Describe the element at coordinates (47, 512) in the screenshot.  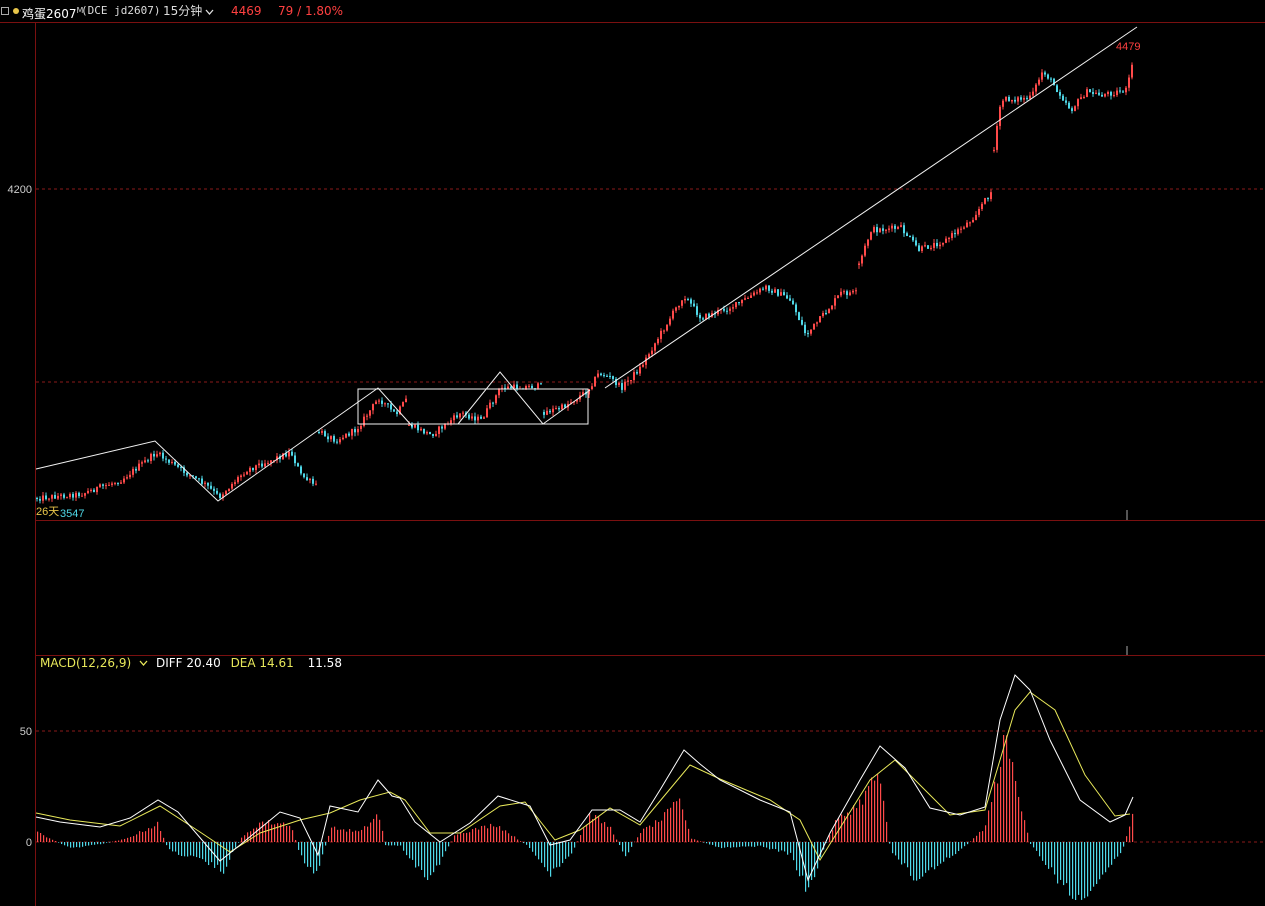
I see `low-marker-days: 26天` at that location.